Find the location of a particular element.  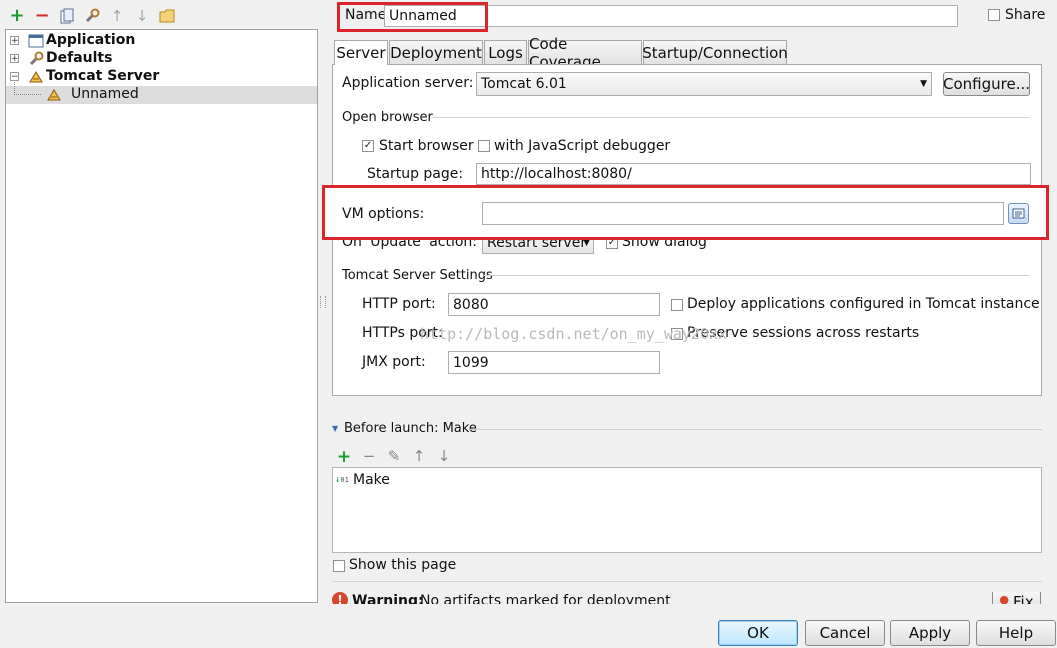

add-task-icon: + is located at coordinates (344, 457).